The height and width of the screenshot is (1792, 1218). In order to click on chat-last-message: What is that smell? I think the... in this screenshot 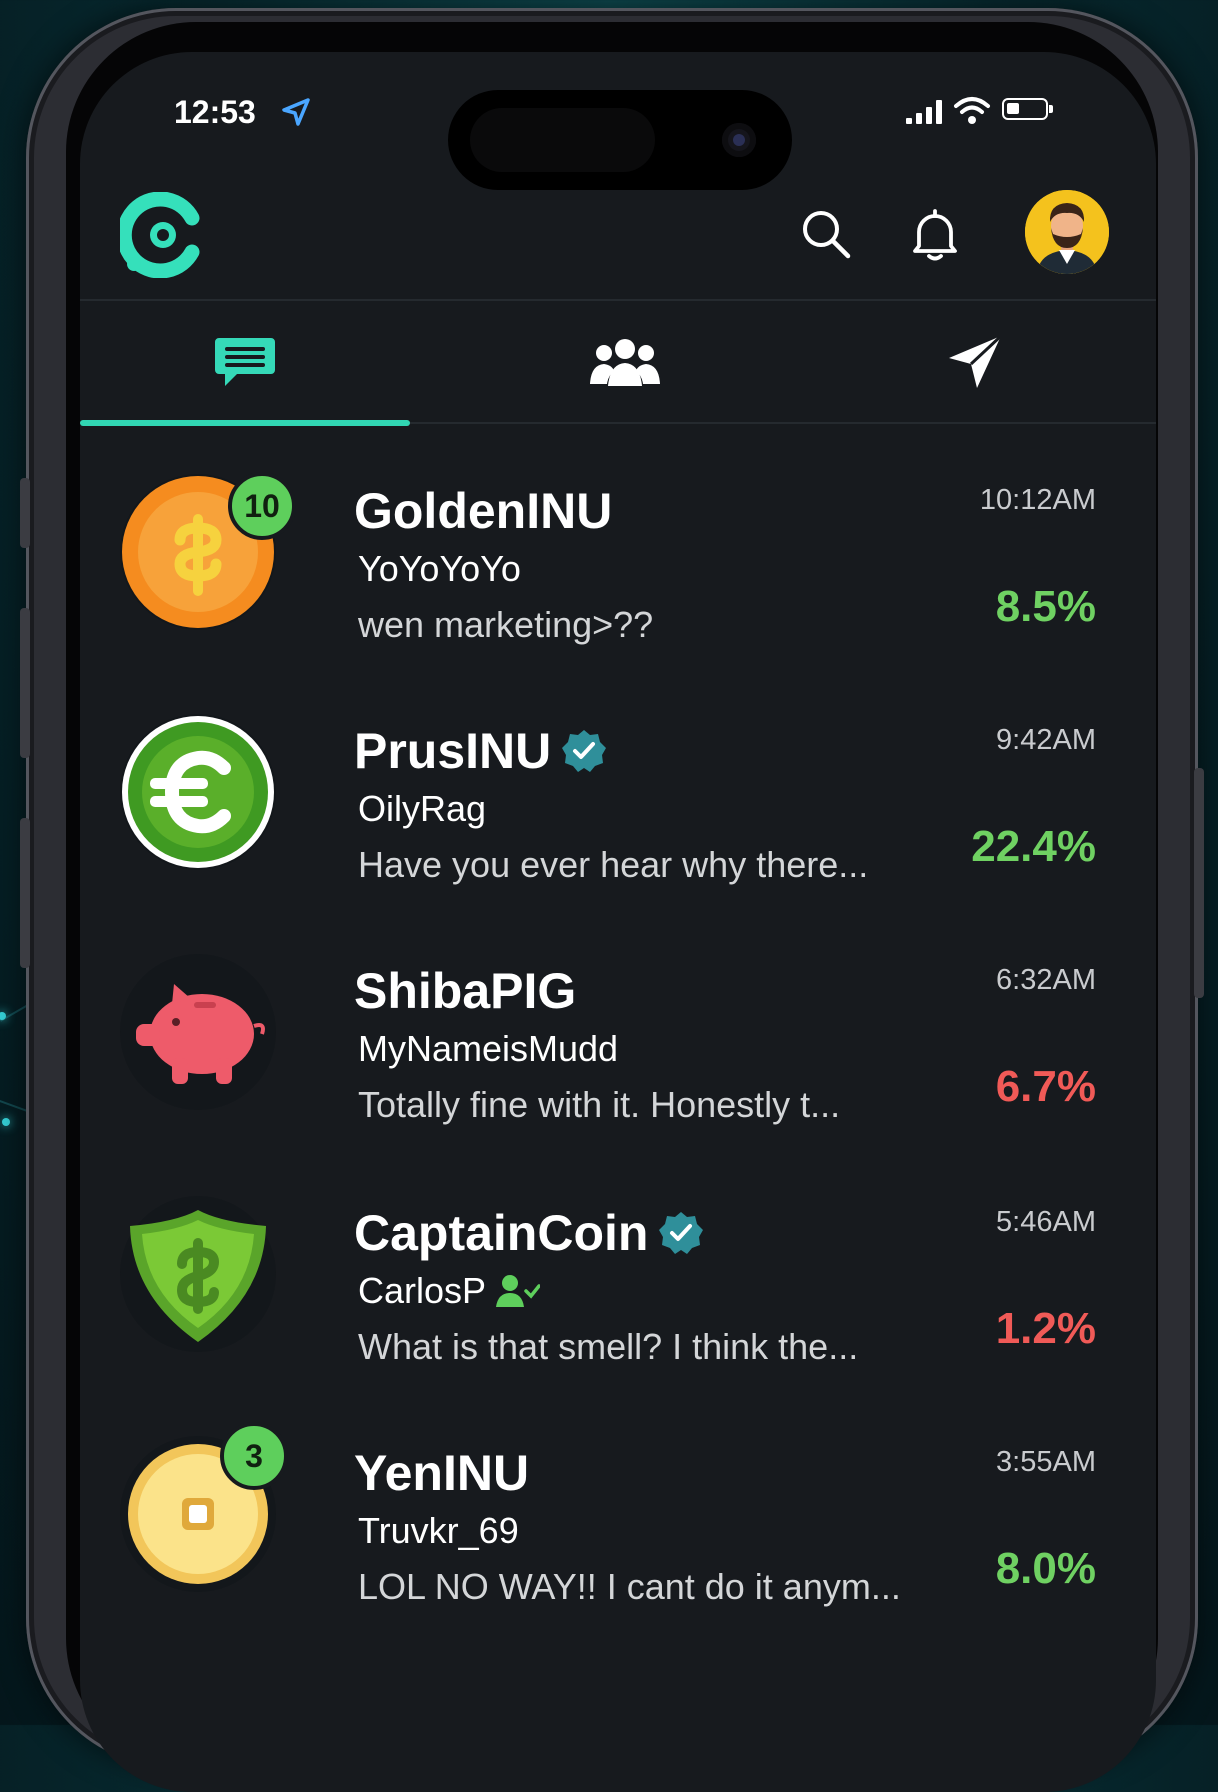, I will do `click(608, 1346)`.